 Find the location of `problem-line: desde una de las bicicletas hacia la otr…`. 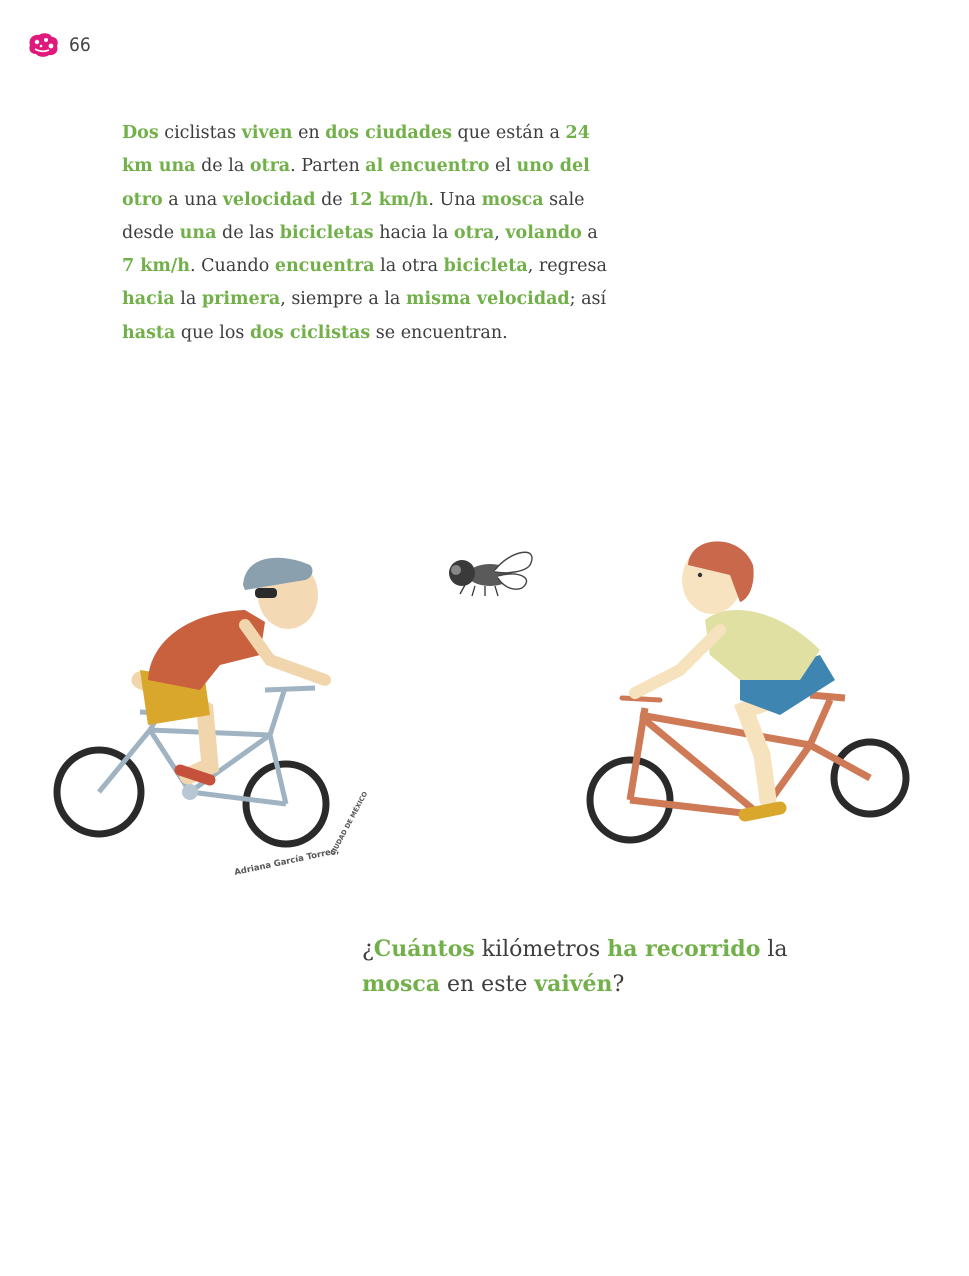

problem-line: desde una de las bicicletas hacia la otr… is located at coordinates (360, 233).